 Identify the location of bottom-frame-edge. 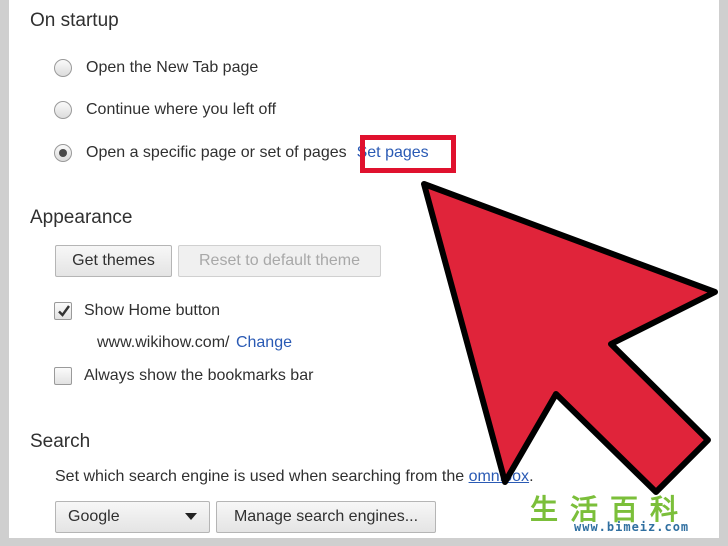
(364, 542).